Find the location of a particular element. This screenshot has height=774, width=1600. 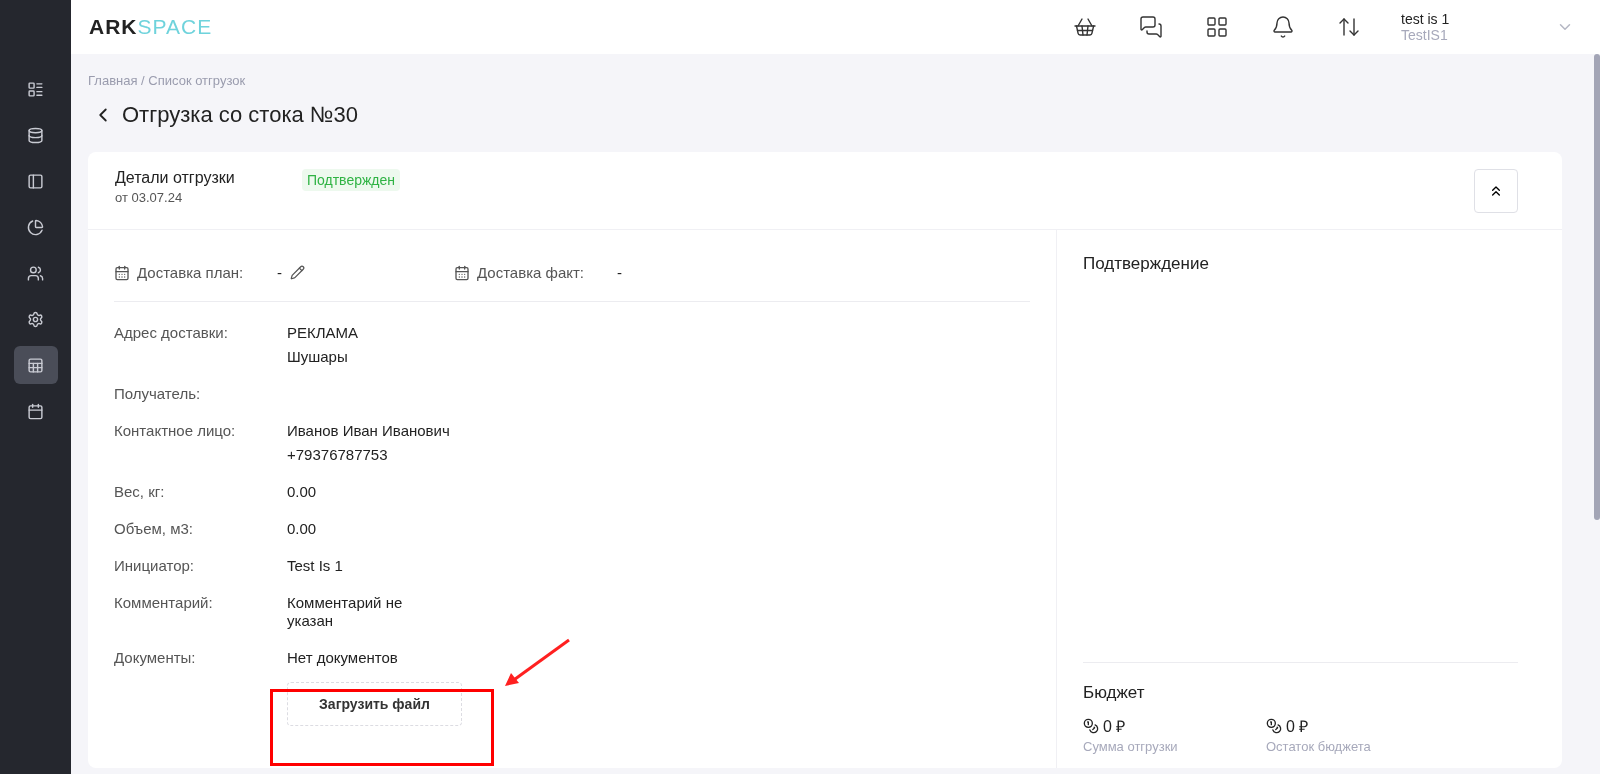

pie-chart-icon is located at coordinates (35, 227).